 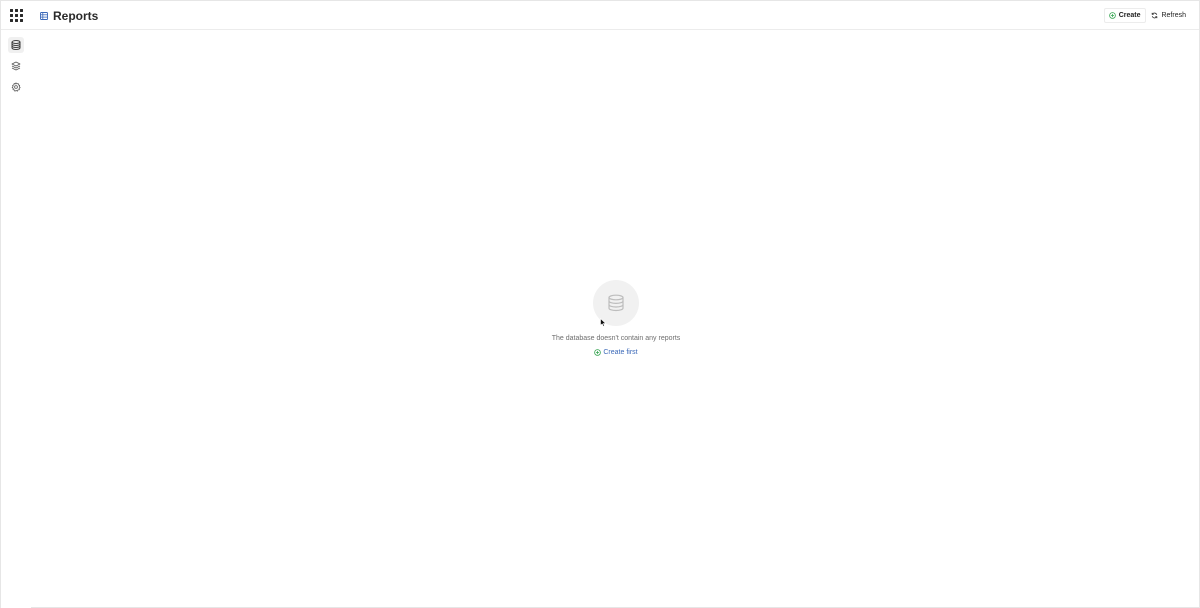 I want to click on create-button-label: Create, so click(x=1129, y=15).